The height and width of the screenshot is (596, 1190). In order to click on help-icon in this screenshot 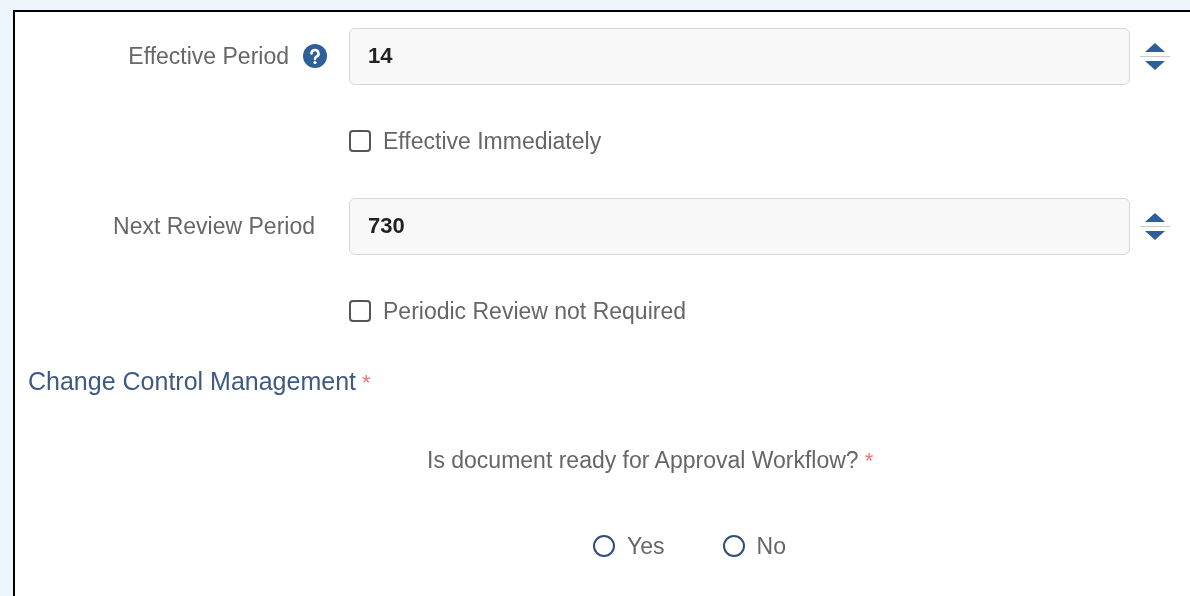, I will do `click(315, 56)`.